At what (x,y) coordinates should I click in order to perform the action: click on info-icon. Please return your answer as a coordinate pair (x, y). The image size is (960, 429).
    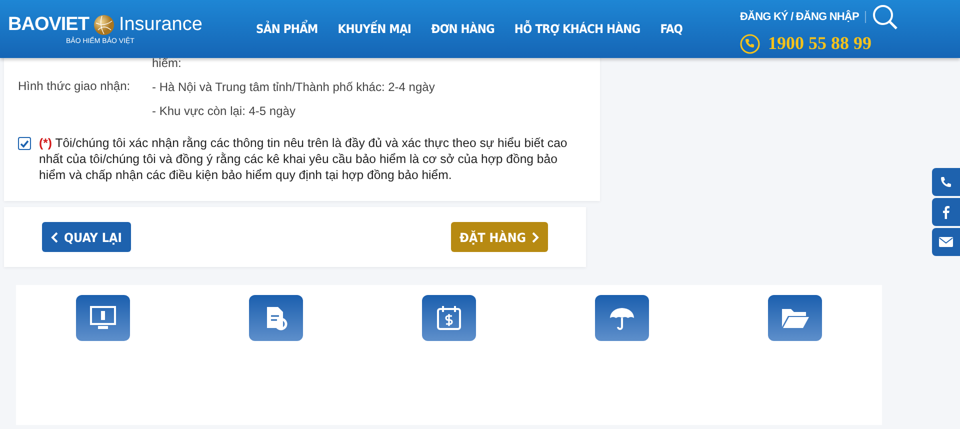
    Looking at the image, I should click on (102, 318).